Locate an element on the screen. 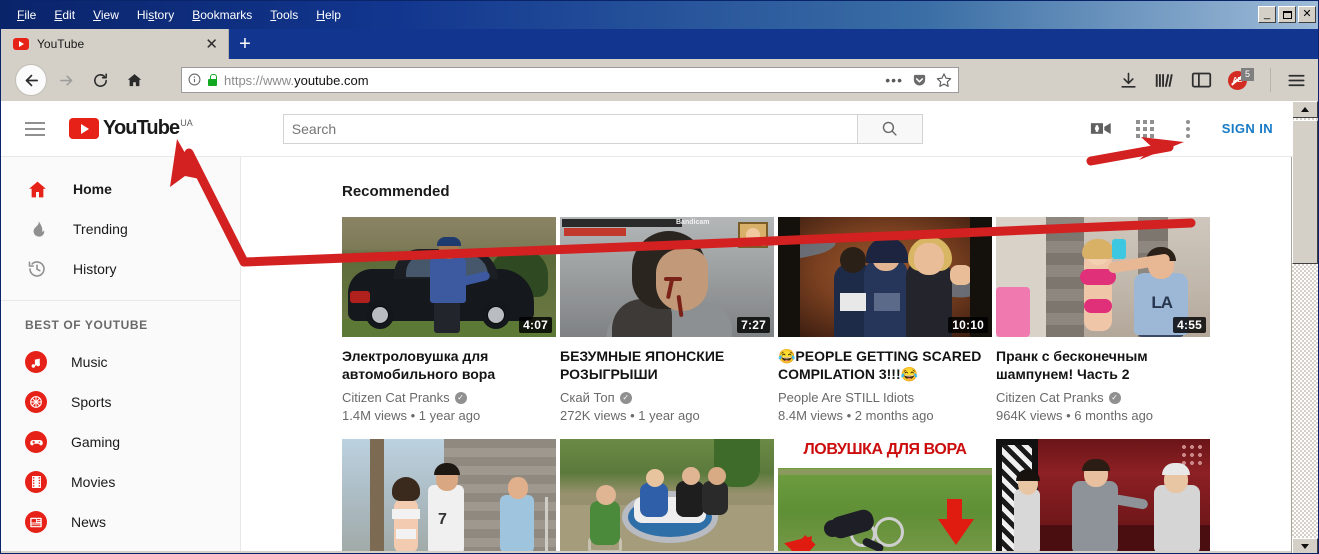 This screenshot has width=1319, height=554. sidebar-item-news: News is located at coordinates (120, 522).